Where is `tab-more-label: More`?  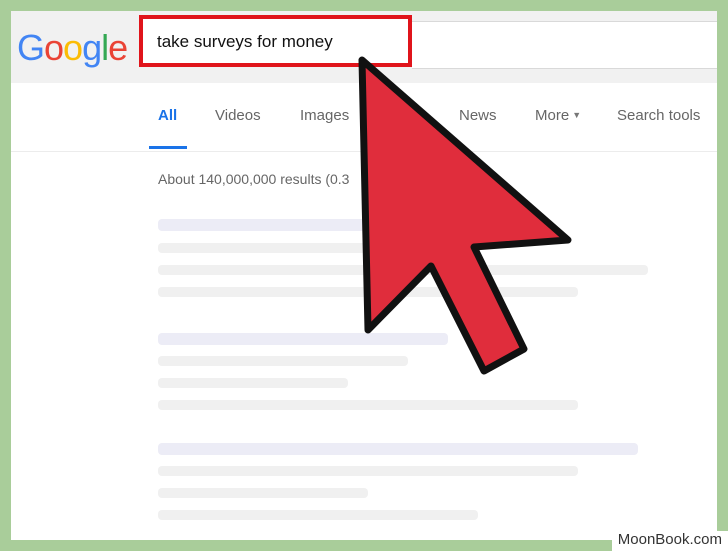 tab-more-label: More is located at coordinates (552, 115).